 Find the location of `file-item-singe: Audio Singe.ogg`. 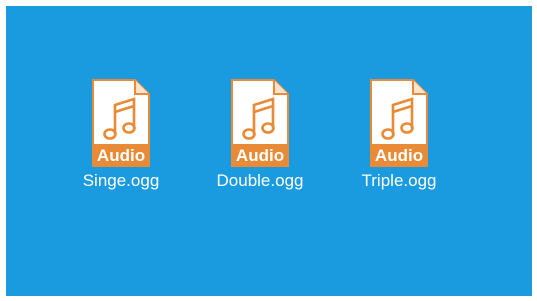

file-item-singe: Audio Singe.ogg is located at coordinates (126, 138).